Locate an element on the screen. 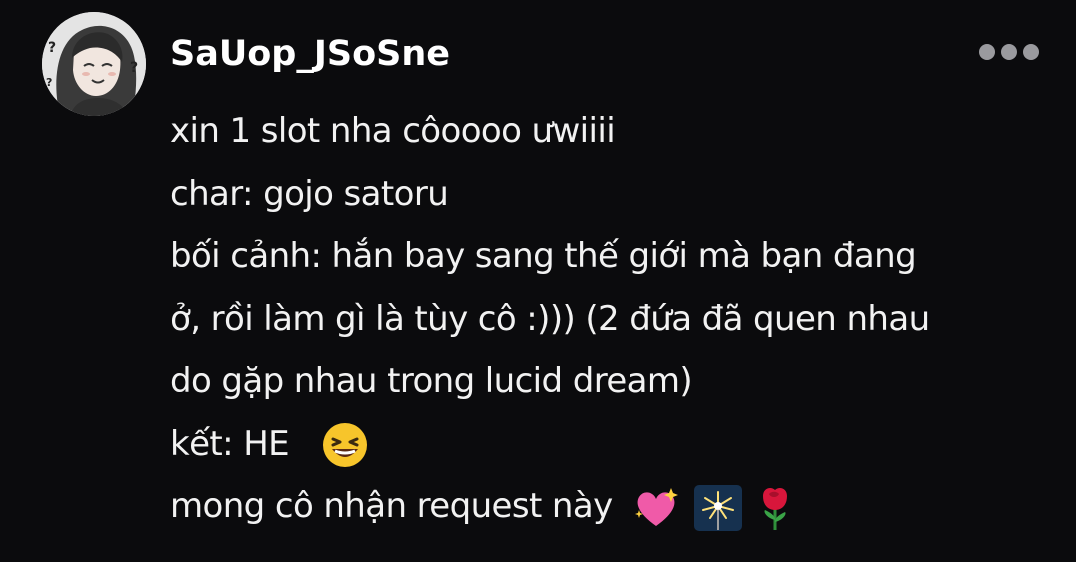 The width and height of the screenshot is (1076, 562). user-avatar-drawing-icon: ? ? ? is located at coordinates (94, 64).